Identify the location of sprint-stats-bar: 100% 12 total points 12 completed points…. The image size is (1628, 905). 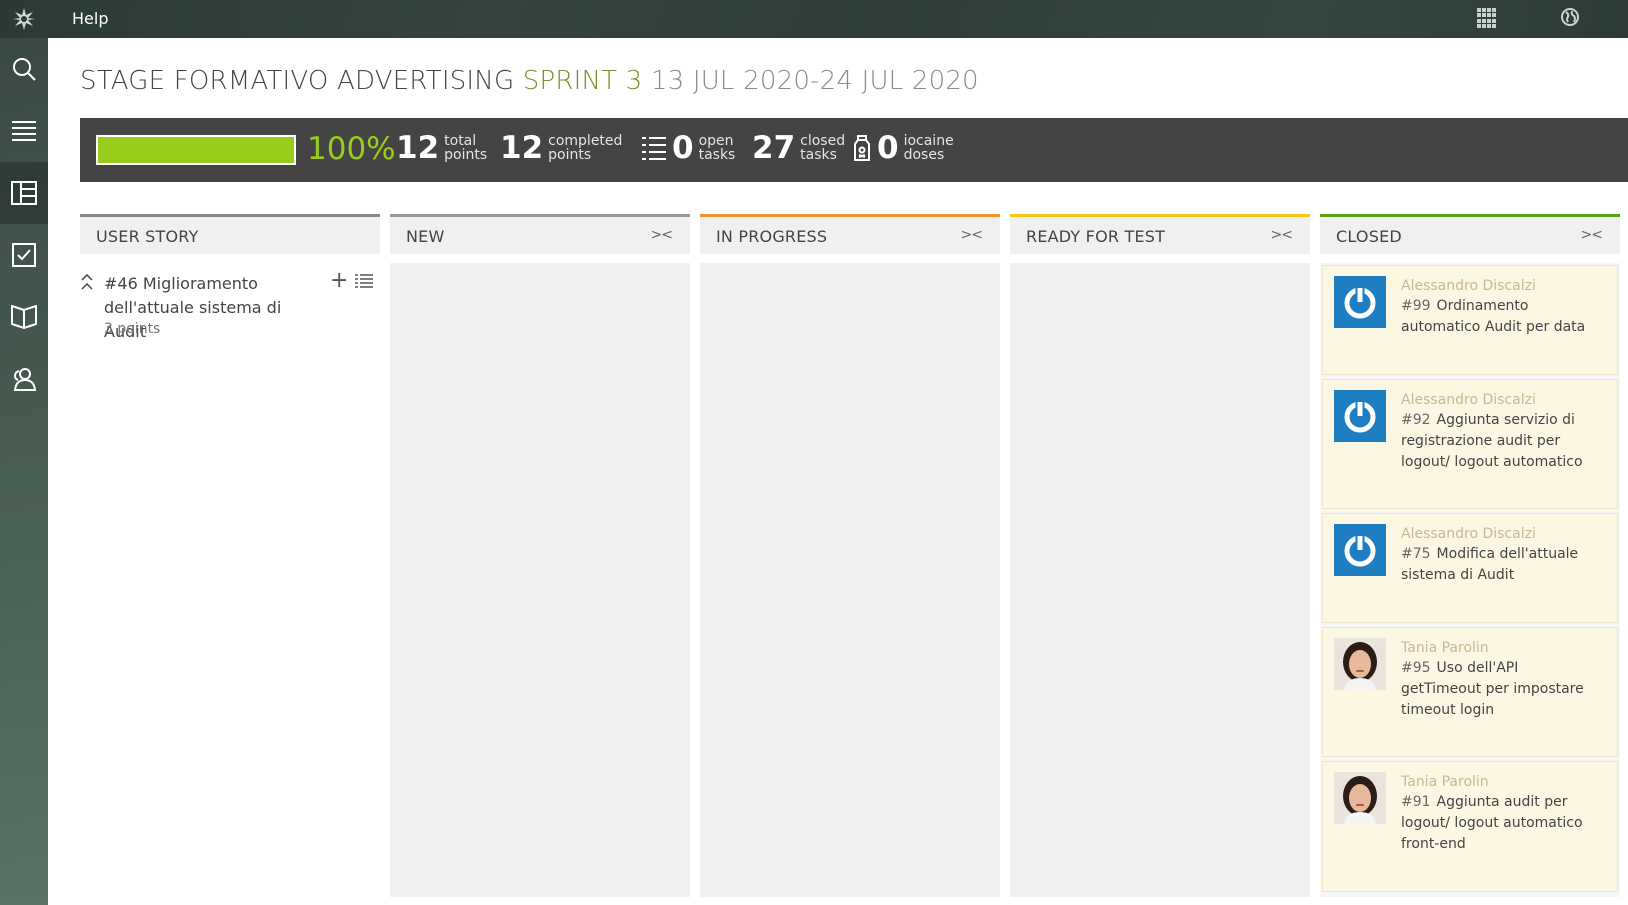
(854, 150).